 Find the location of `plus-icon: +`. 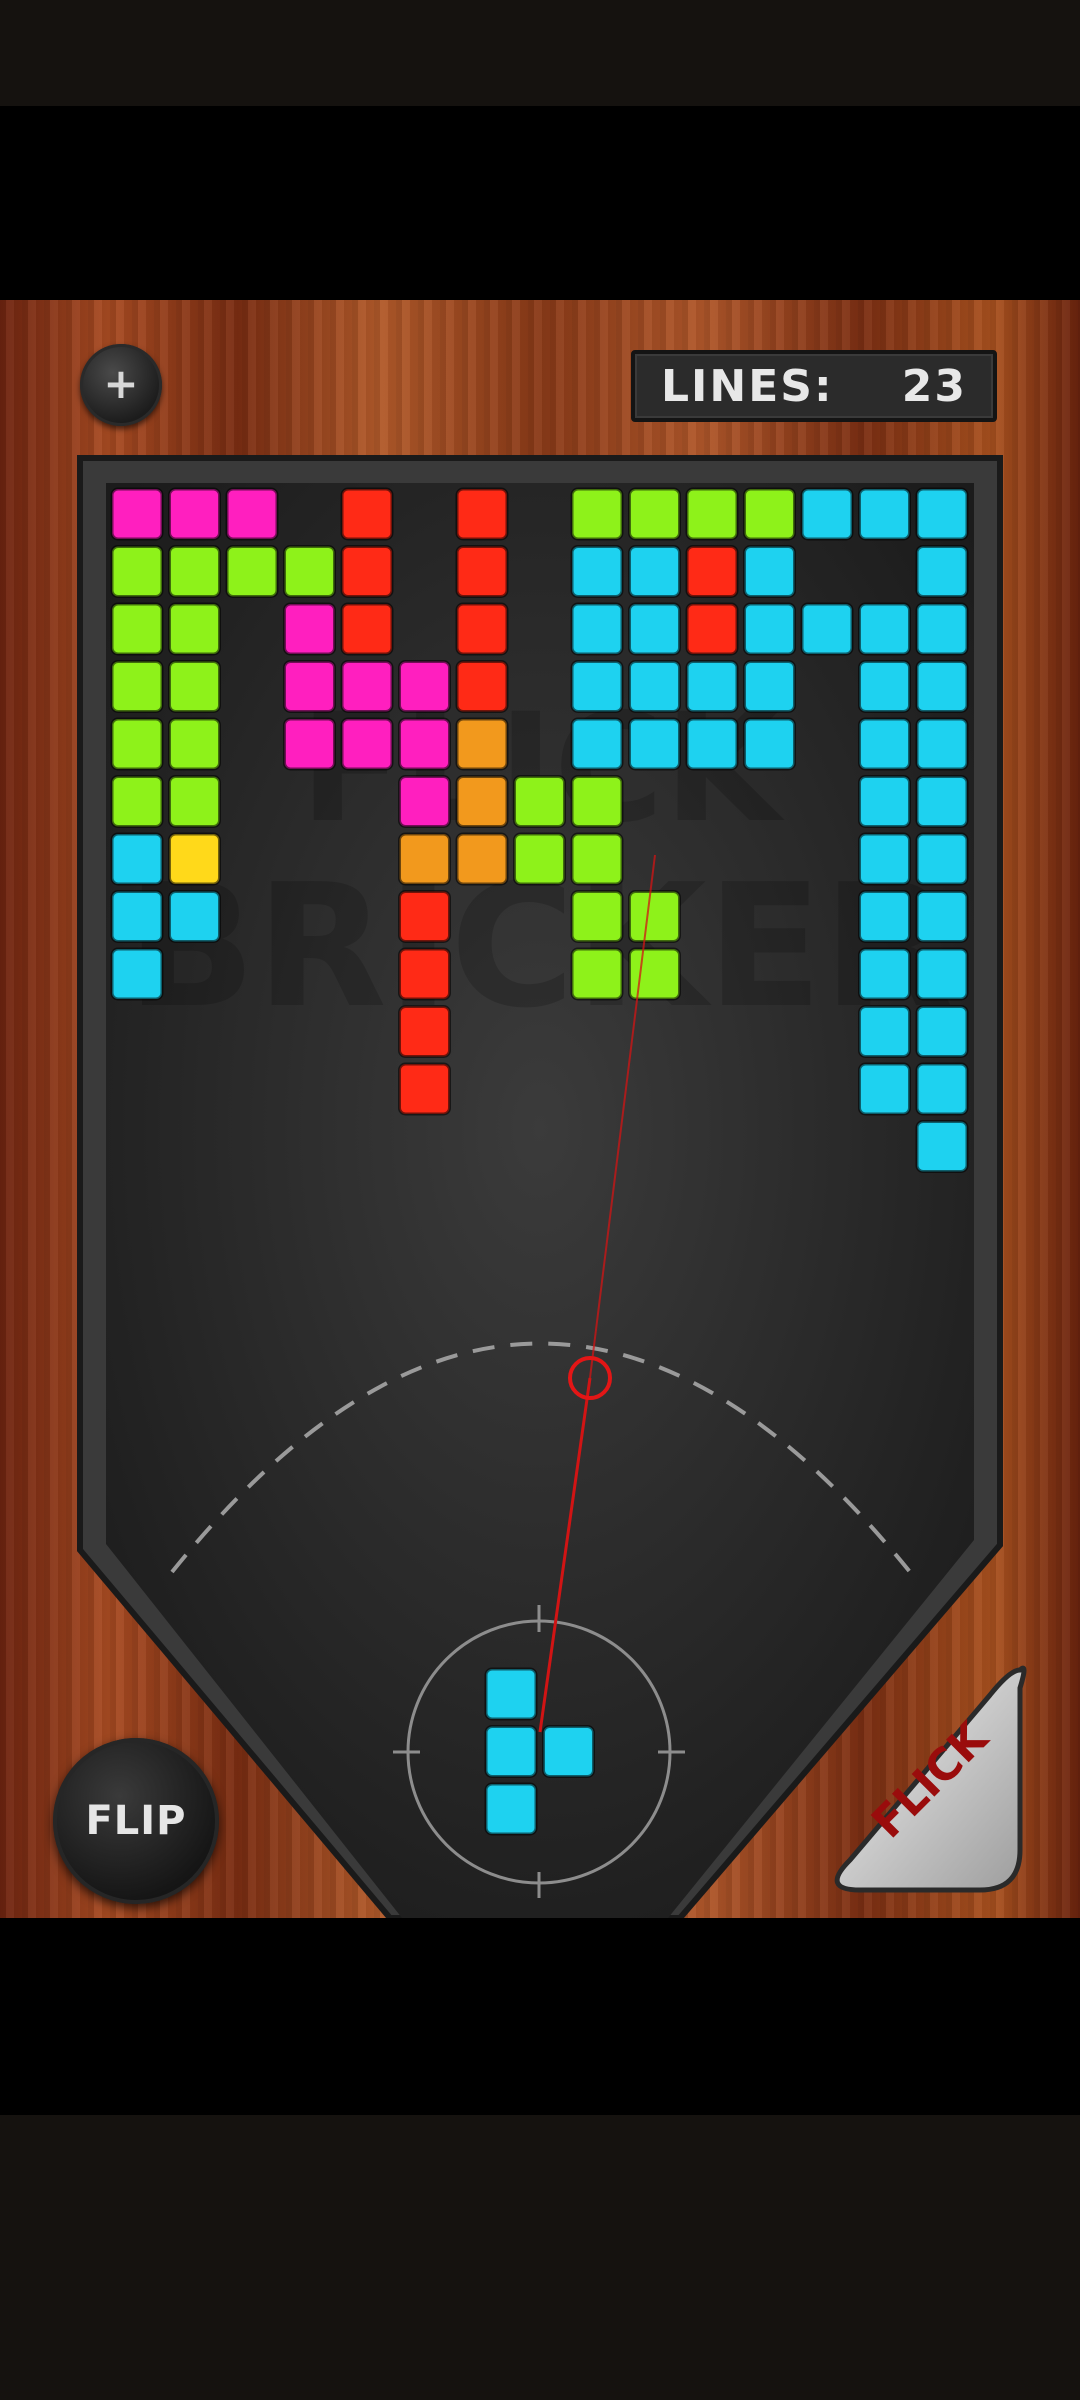

plus-icon: + is located at coordinates (121, 383).